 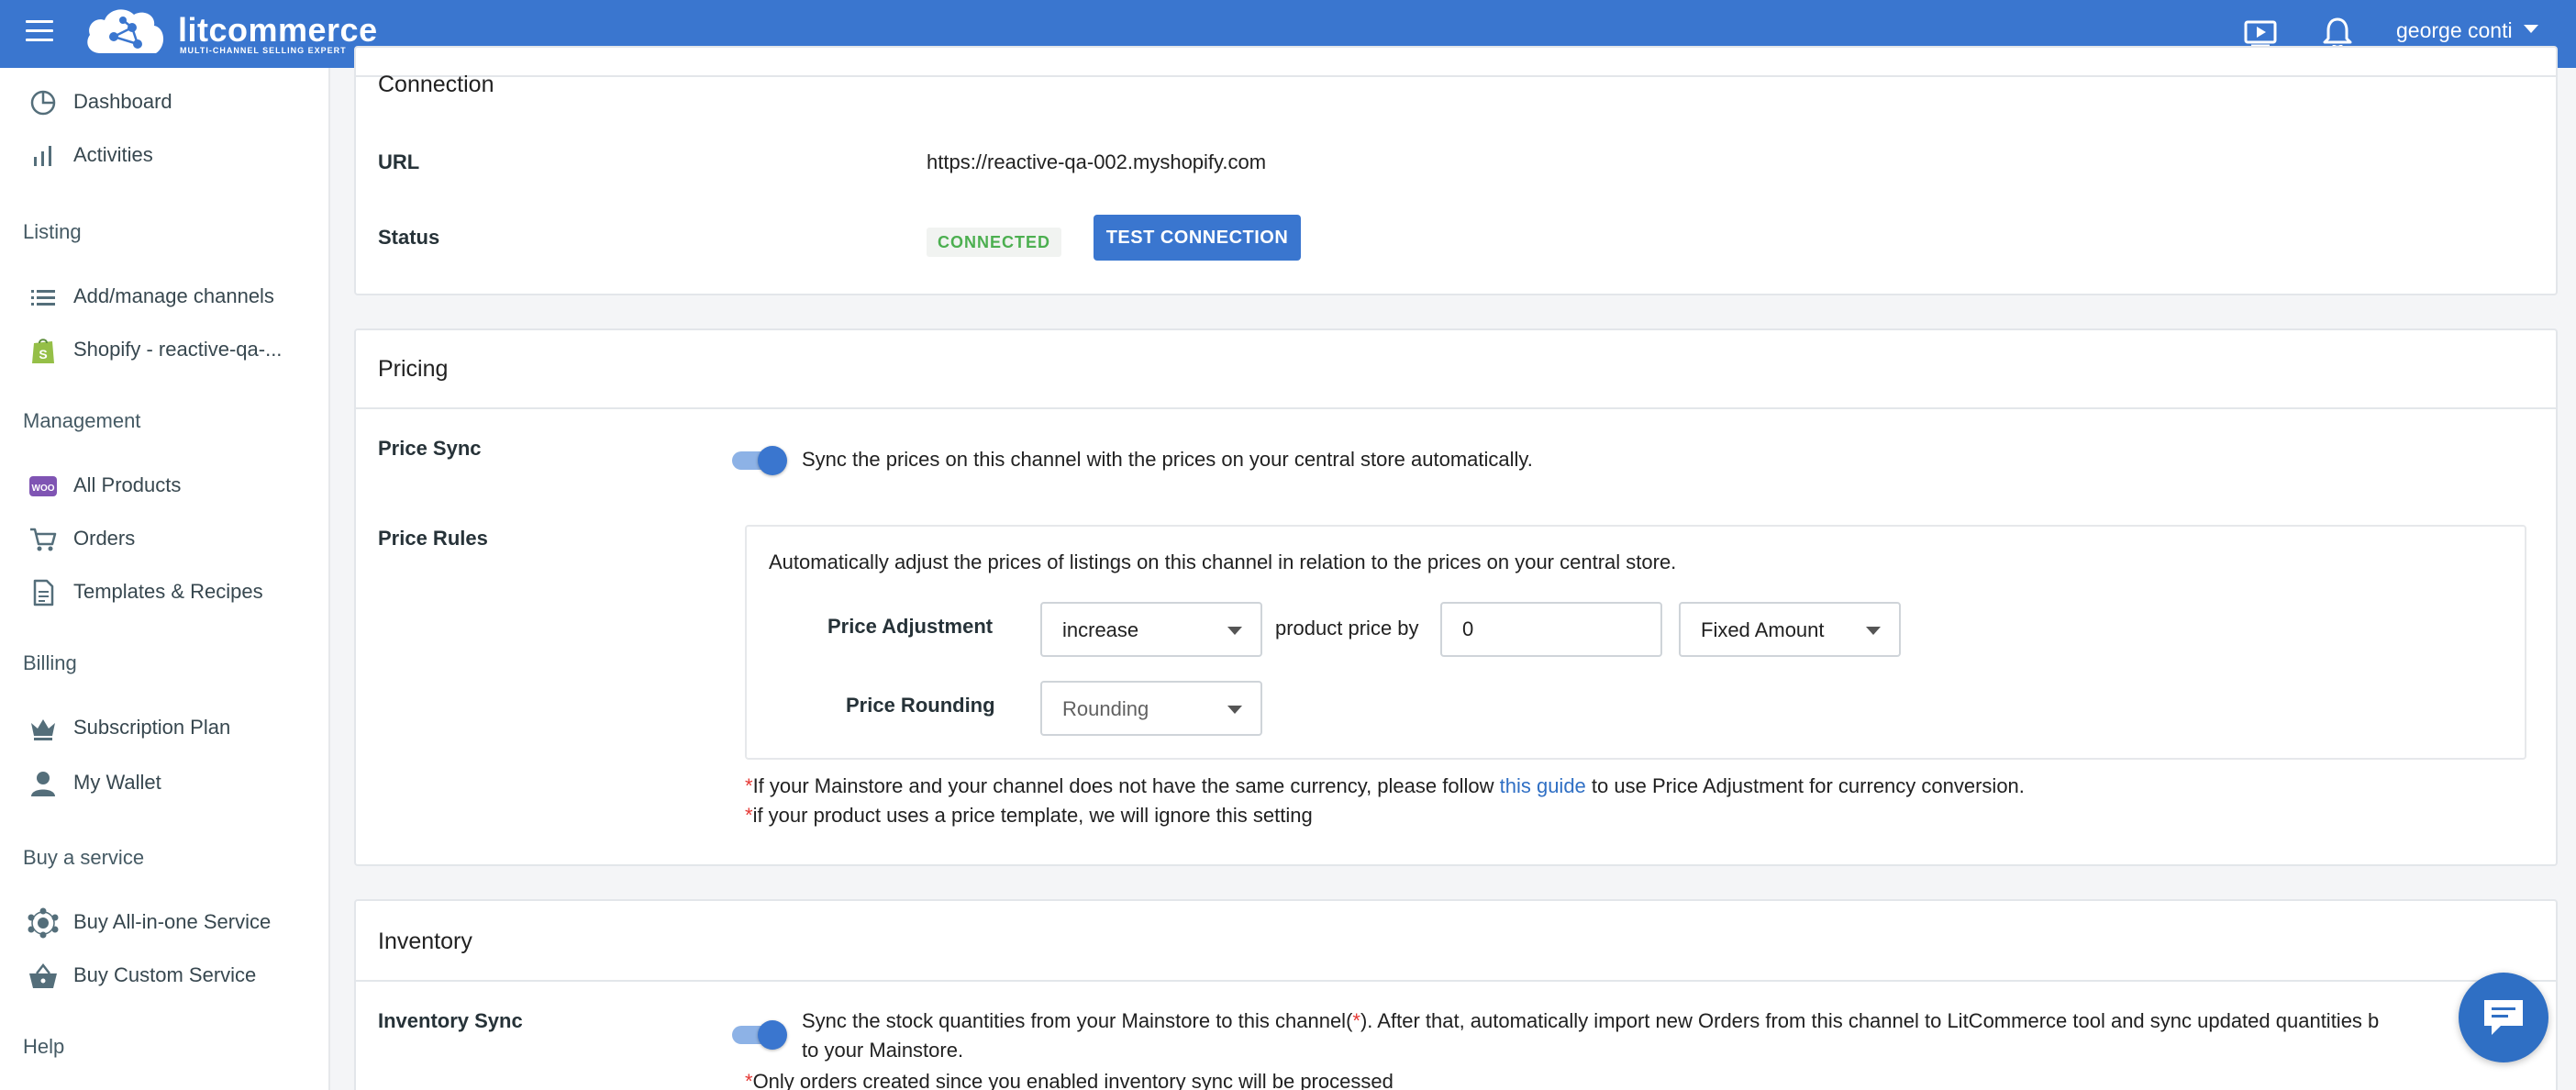 I want to click on url-label: URL, so click(x=399, y=161).